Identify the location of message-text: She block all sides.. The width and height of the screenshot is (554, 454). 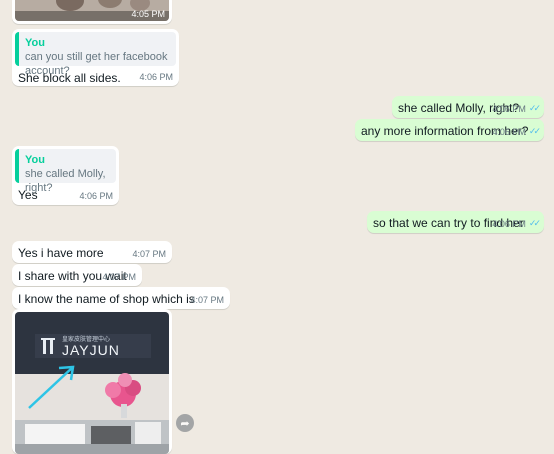
(69, 78).